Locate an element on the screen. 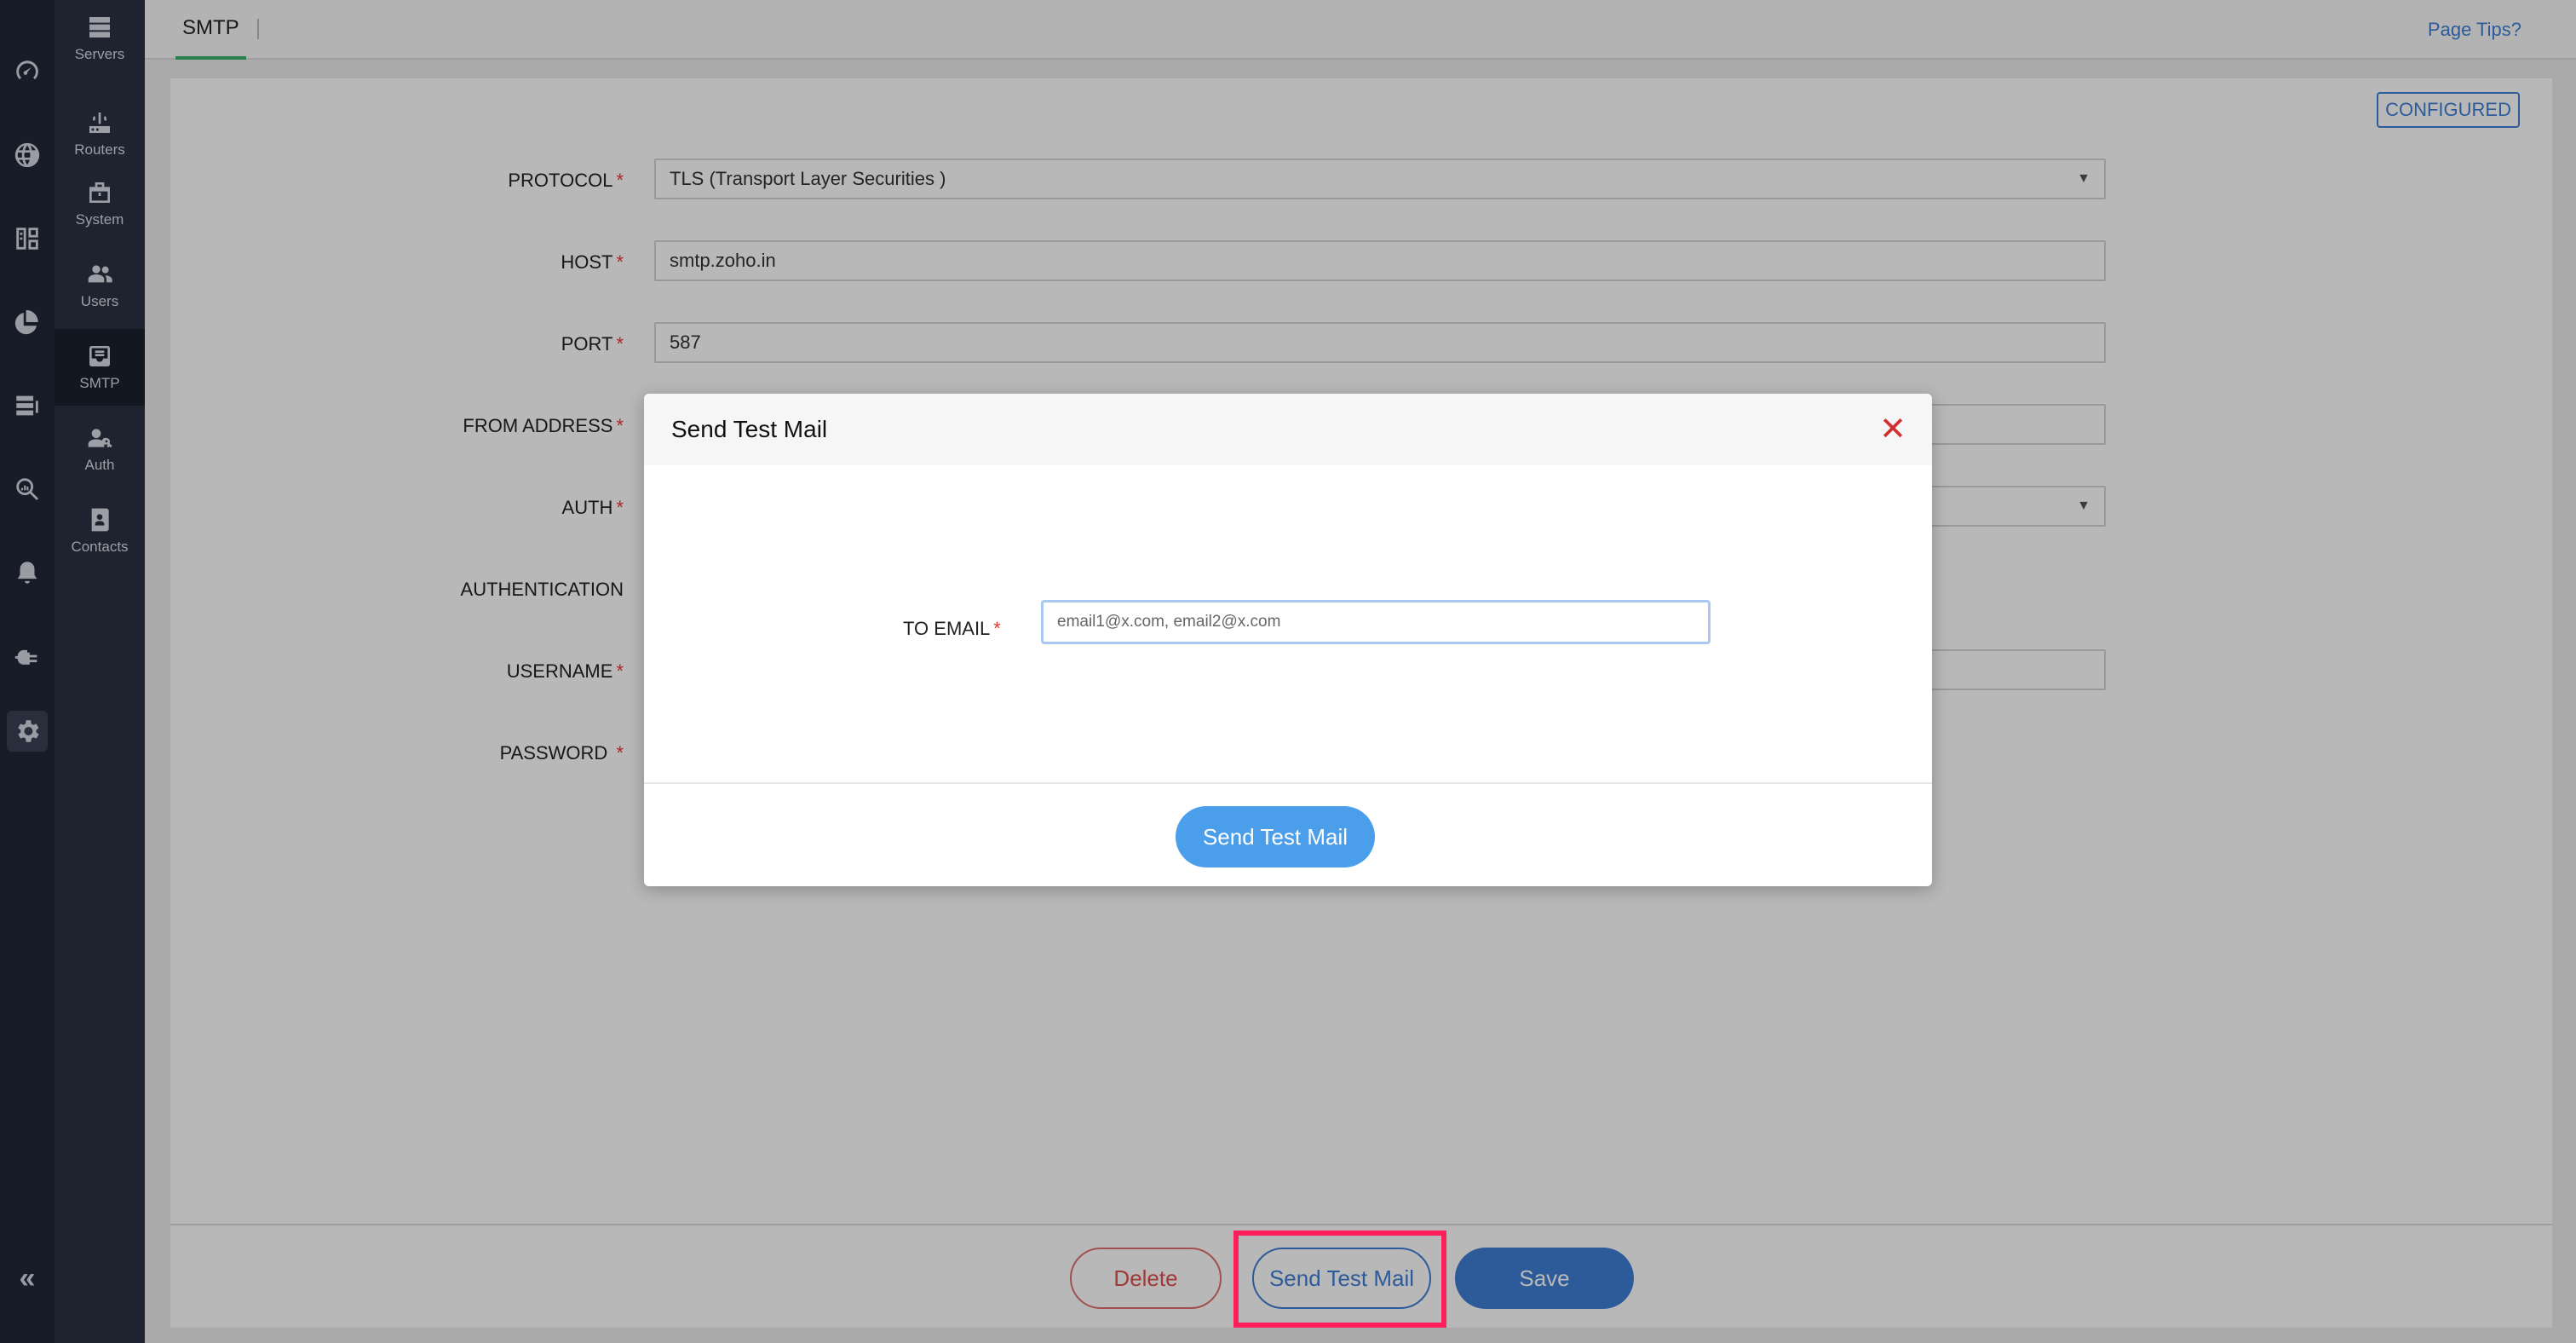 The height and width of the screenshot is (1343, 2576). to-email-label: TO EMAIL * is located at coordinates (952, 628).